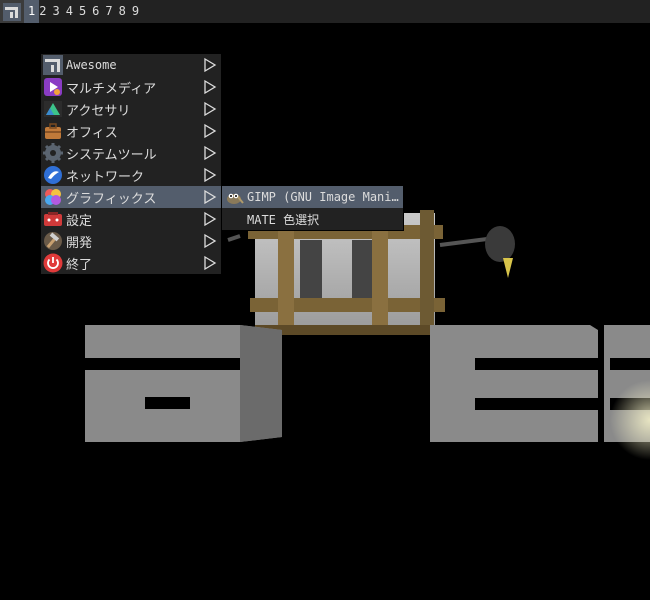 This screenshot has width=650, height=600. What do you see at coordinates (92, 133) in the screenshot?
I see `menu-item-label: オフィス` at bounding box center [92, 133].